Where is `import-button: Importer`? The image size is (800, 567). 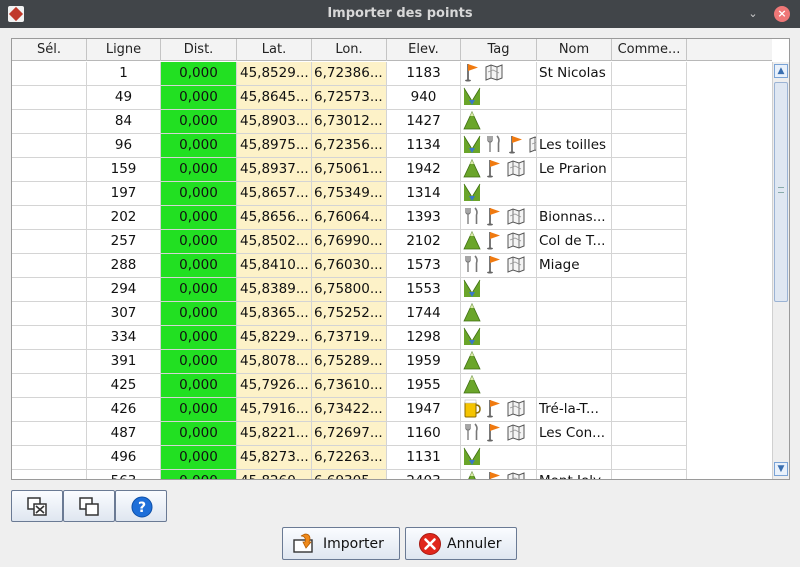 import-button: Importer is located at coordinates (341, 543).